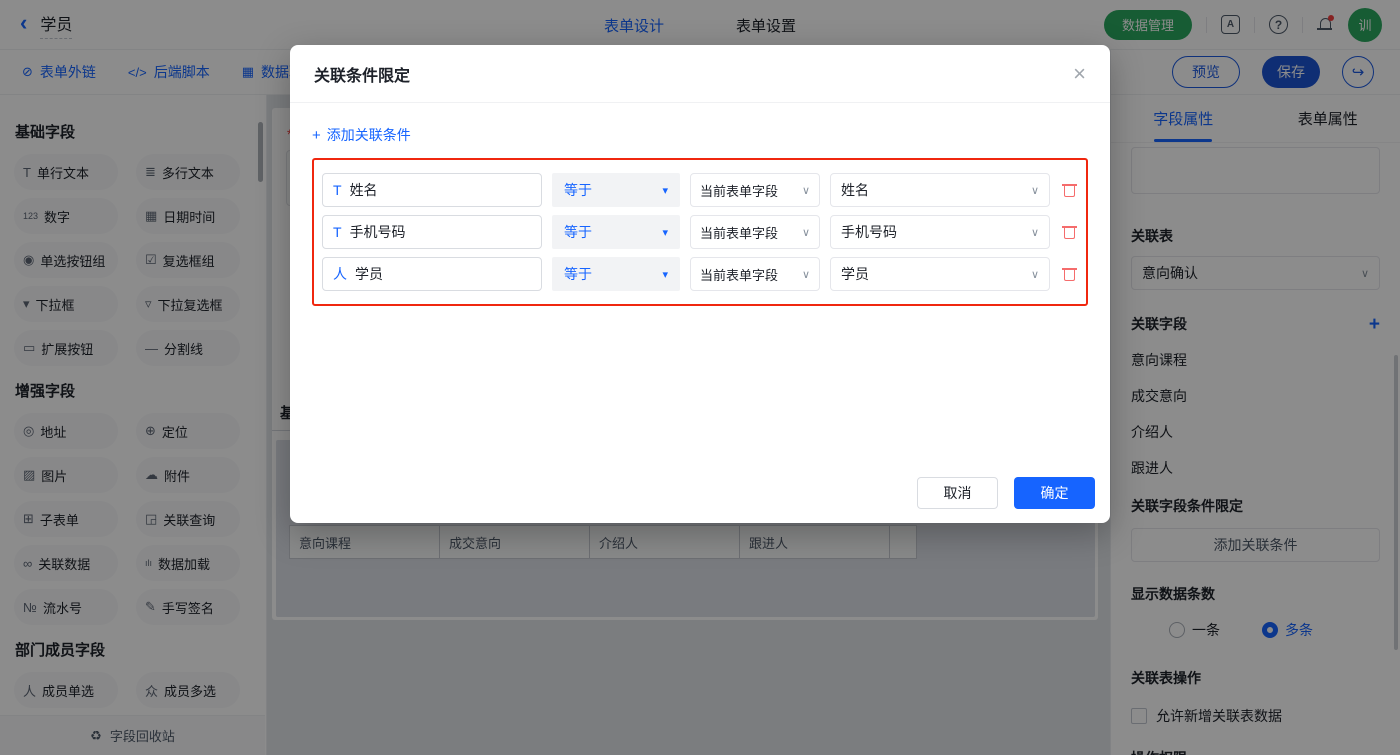  Describe the element at coordinates (957, 493) in the screenshot. I see `cancel-button: 取消` at that location.